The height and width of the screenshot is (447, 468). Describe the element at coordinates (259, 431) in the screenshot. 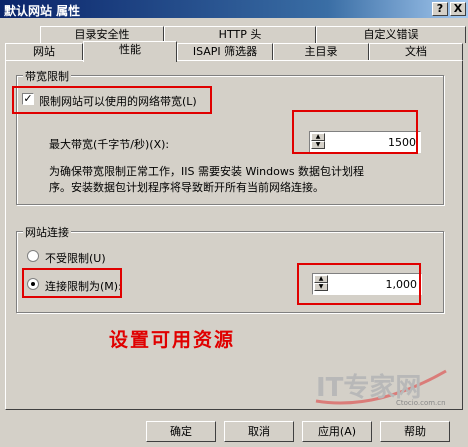

I see `cancel-button: 取消` at that location.